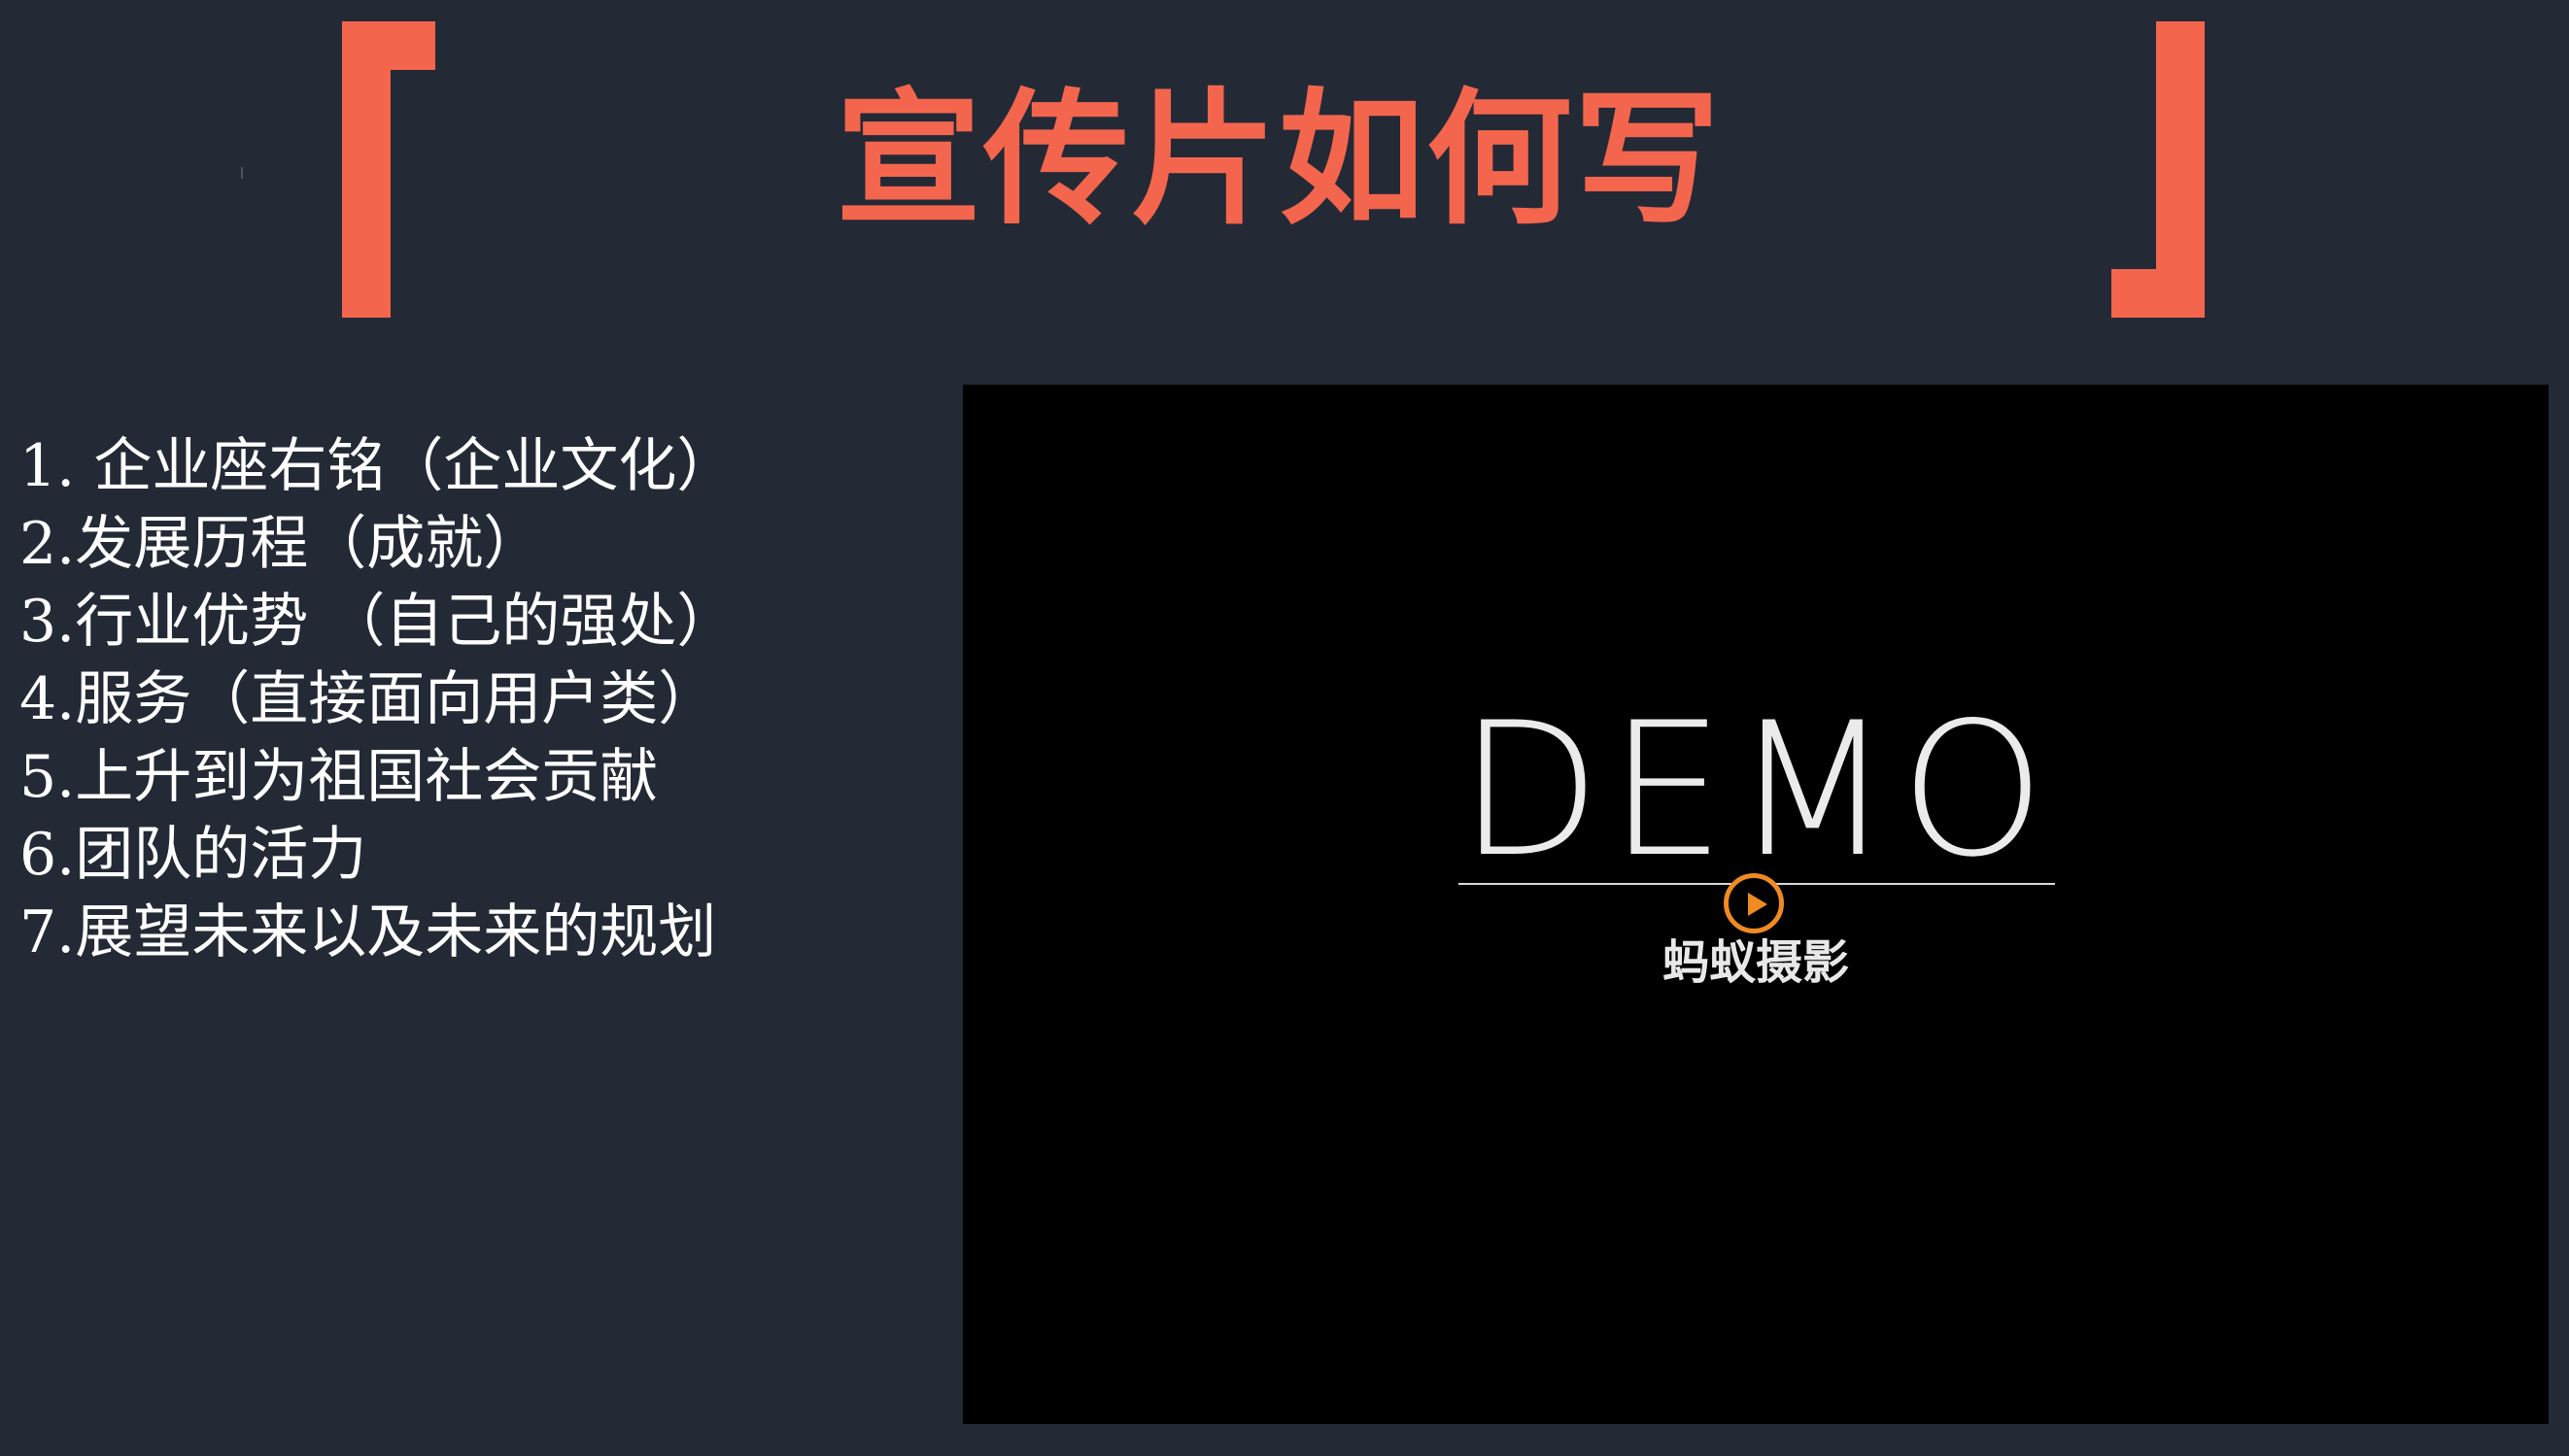  I want to click on play-icon, so click(1754, 903).